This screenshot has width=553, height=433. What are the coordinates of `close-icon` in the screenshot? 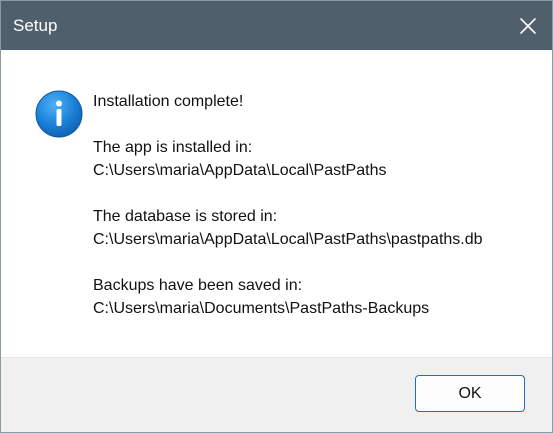 It's located at (528, 25).